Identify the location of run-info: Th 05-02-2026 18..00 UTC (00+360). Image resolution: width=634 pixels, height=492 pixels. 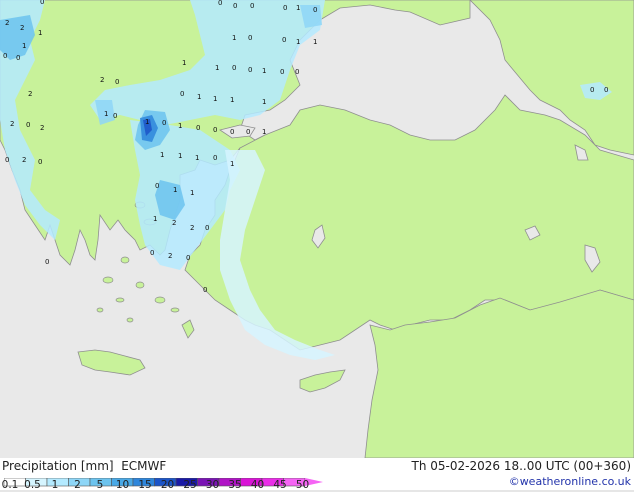
(521, 466).